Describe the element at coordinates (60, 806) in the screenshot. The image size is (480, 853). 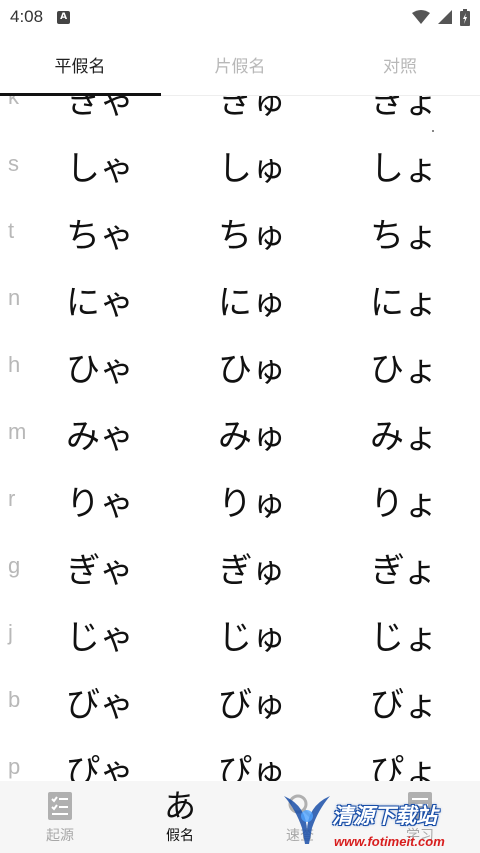
I see `checklist-icon` at that location.